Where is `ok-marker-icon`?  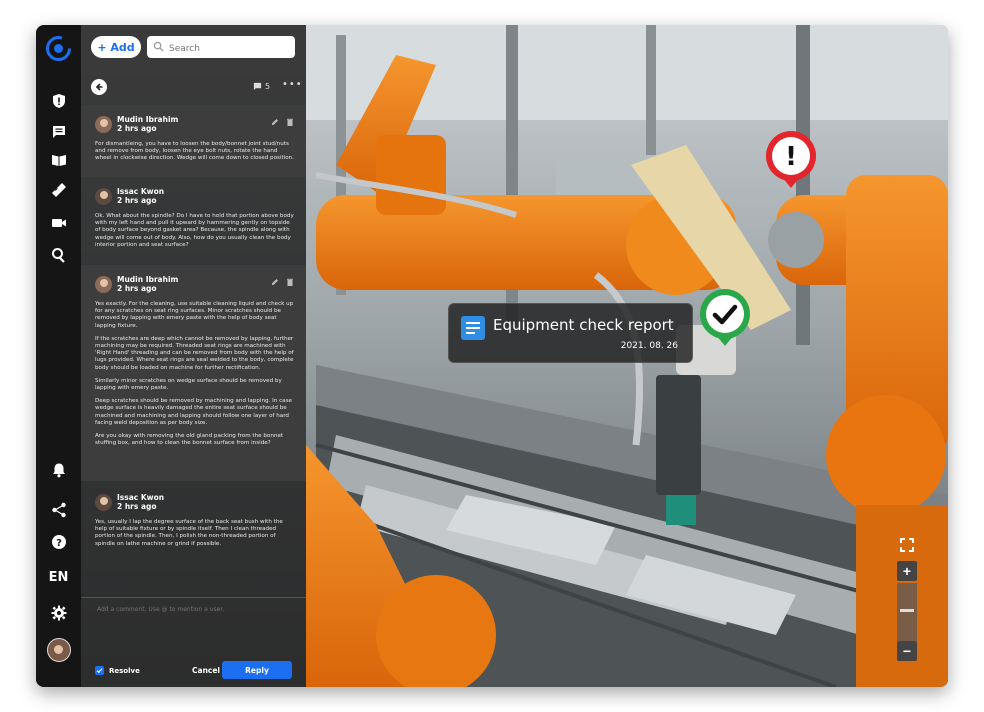 ok-marker-icon is located at coordinates (725, 317).